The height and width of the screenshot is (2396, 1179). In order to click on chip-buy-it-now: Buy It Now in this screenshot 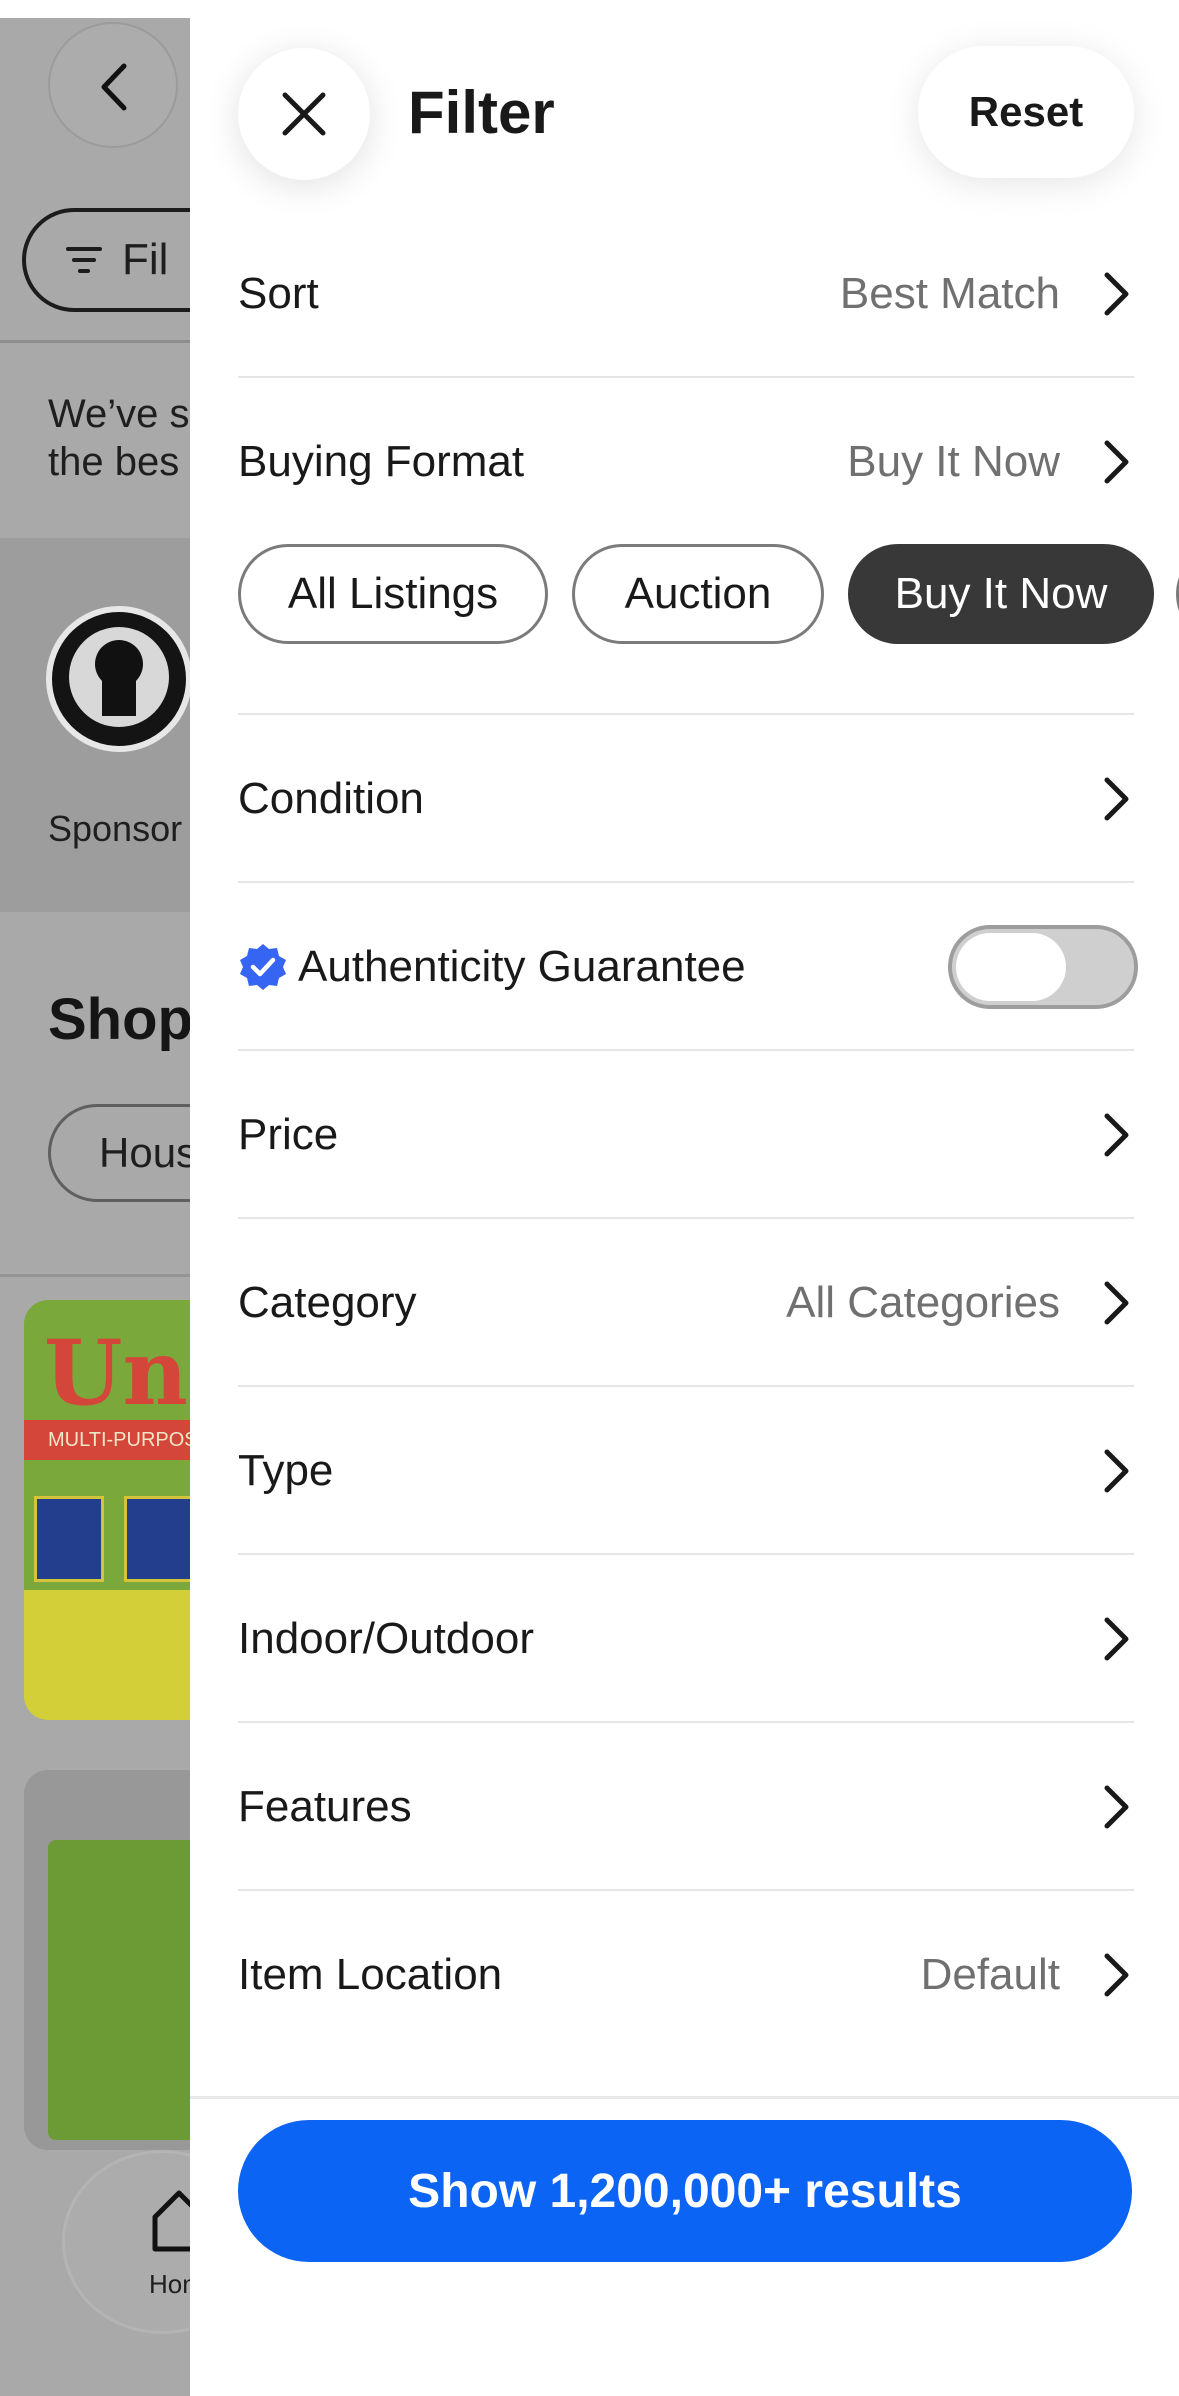, I will do `click(1001, 594)`.